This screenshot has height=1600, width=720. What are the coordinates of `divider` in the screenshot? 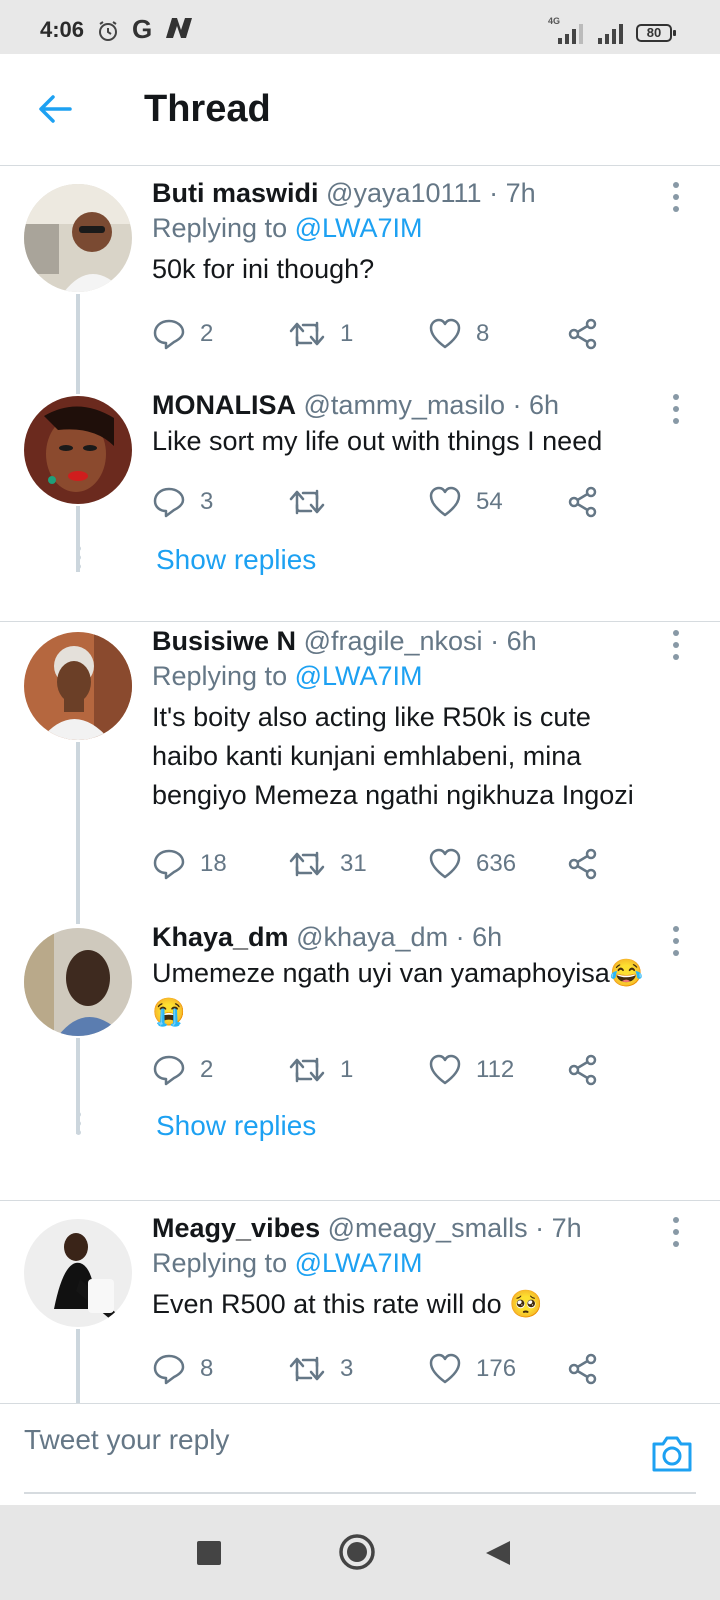 It's located at (360, 621).